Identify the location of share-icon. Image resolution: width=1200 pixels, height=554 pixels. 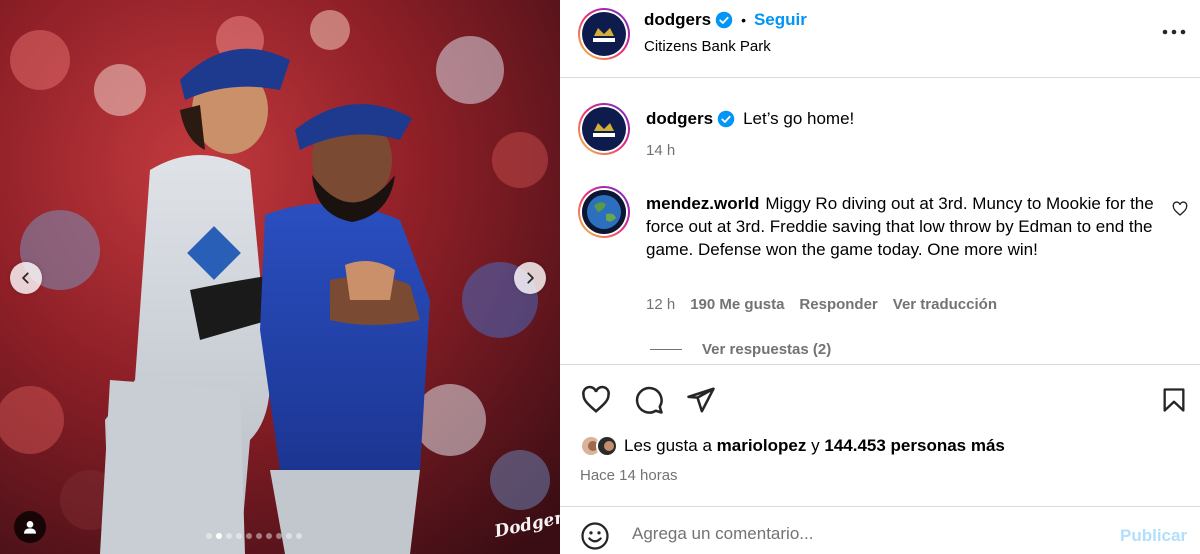
(701, 400).